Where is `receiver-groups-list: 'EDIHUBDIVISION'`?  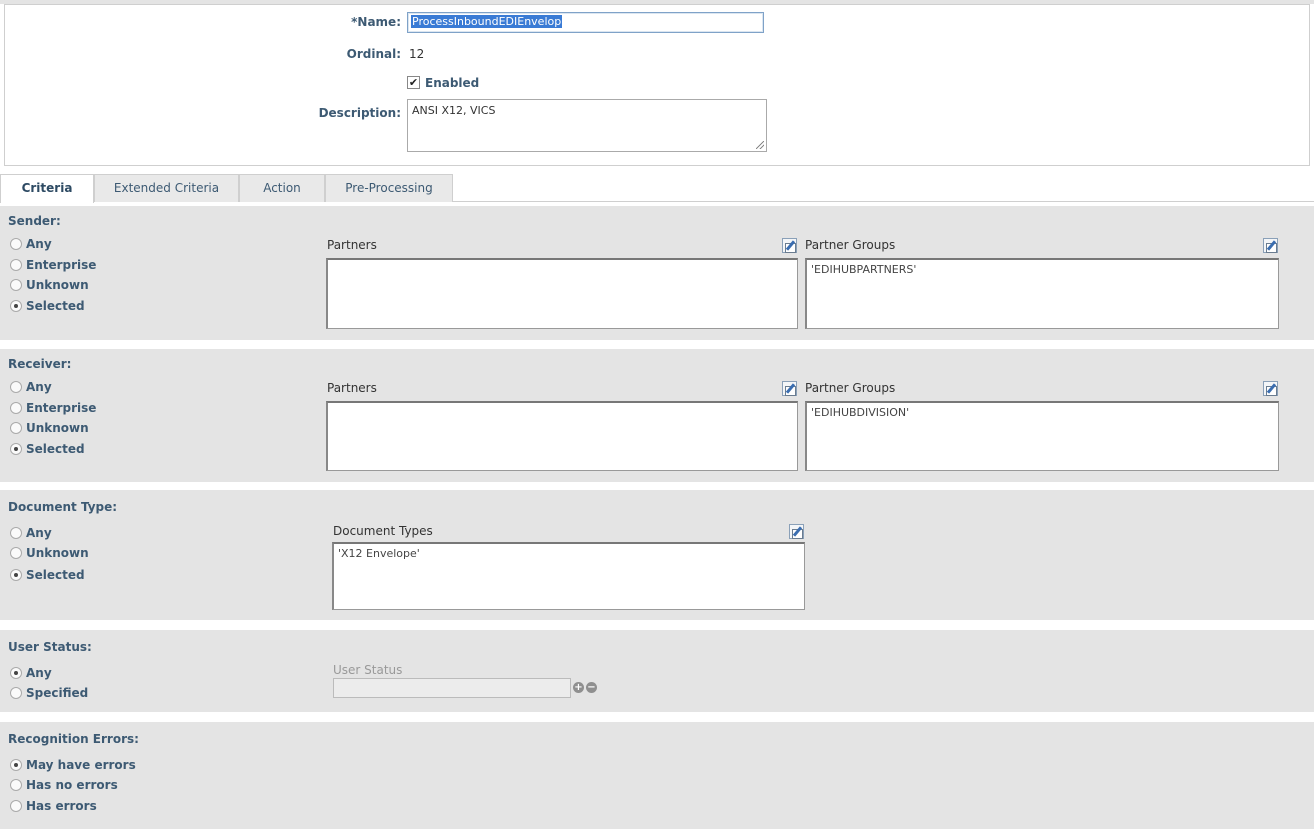
receiver-groups-list: 'EDIHUBDIVISION' is located at coordinates (1042, 436).